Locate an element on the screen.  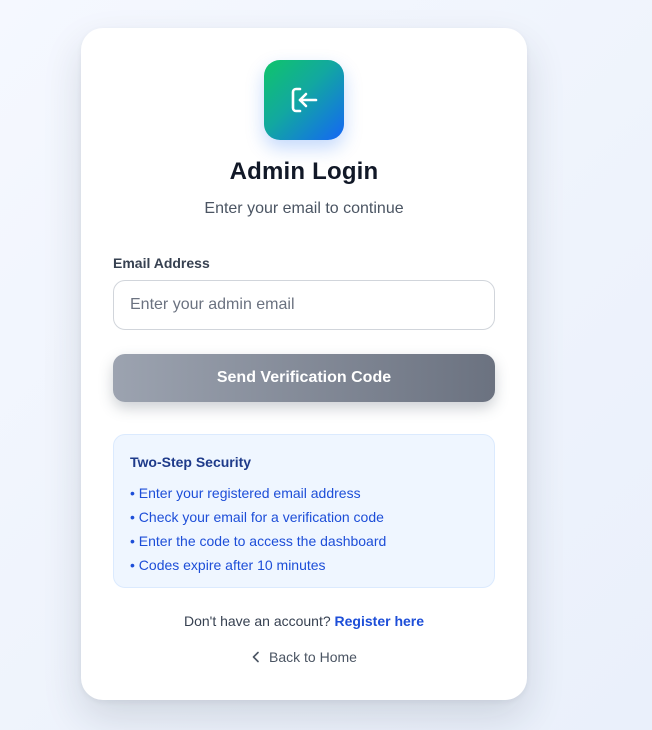
info-item: • Codes expire after 10 minutes is located at coordinates (228, 565).